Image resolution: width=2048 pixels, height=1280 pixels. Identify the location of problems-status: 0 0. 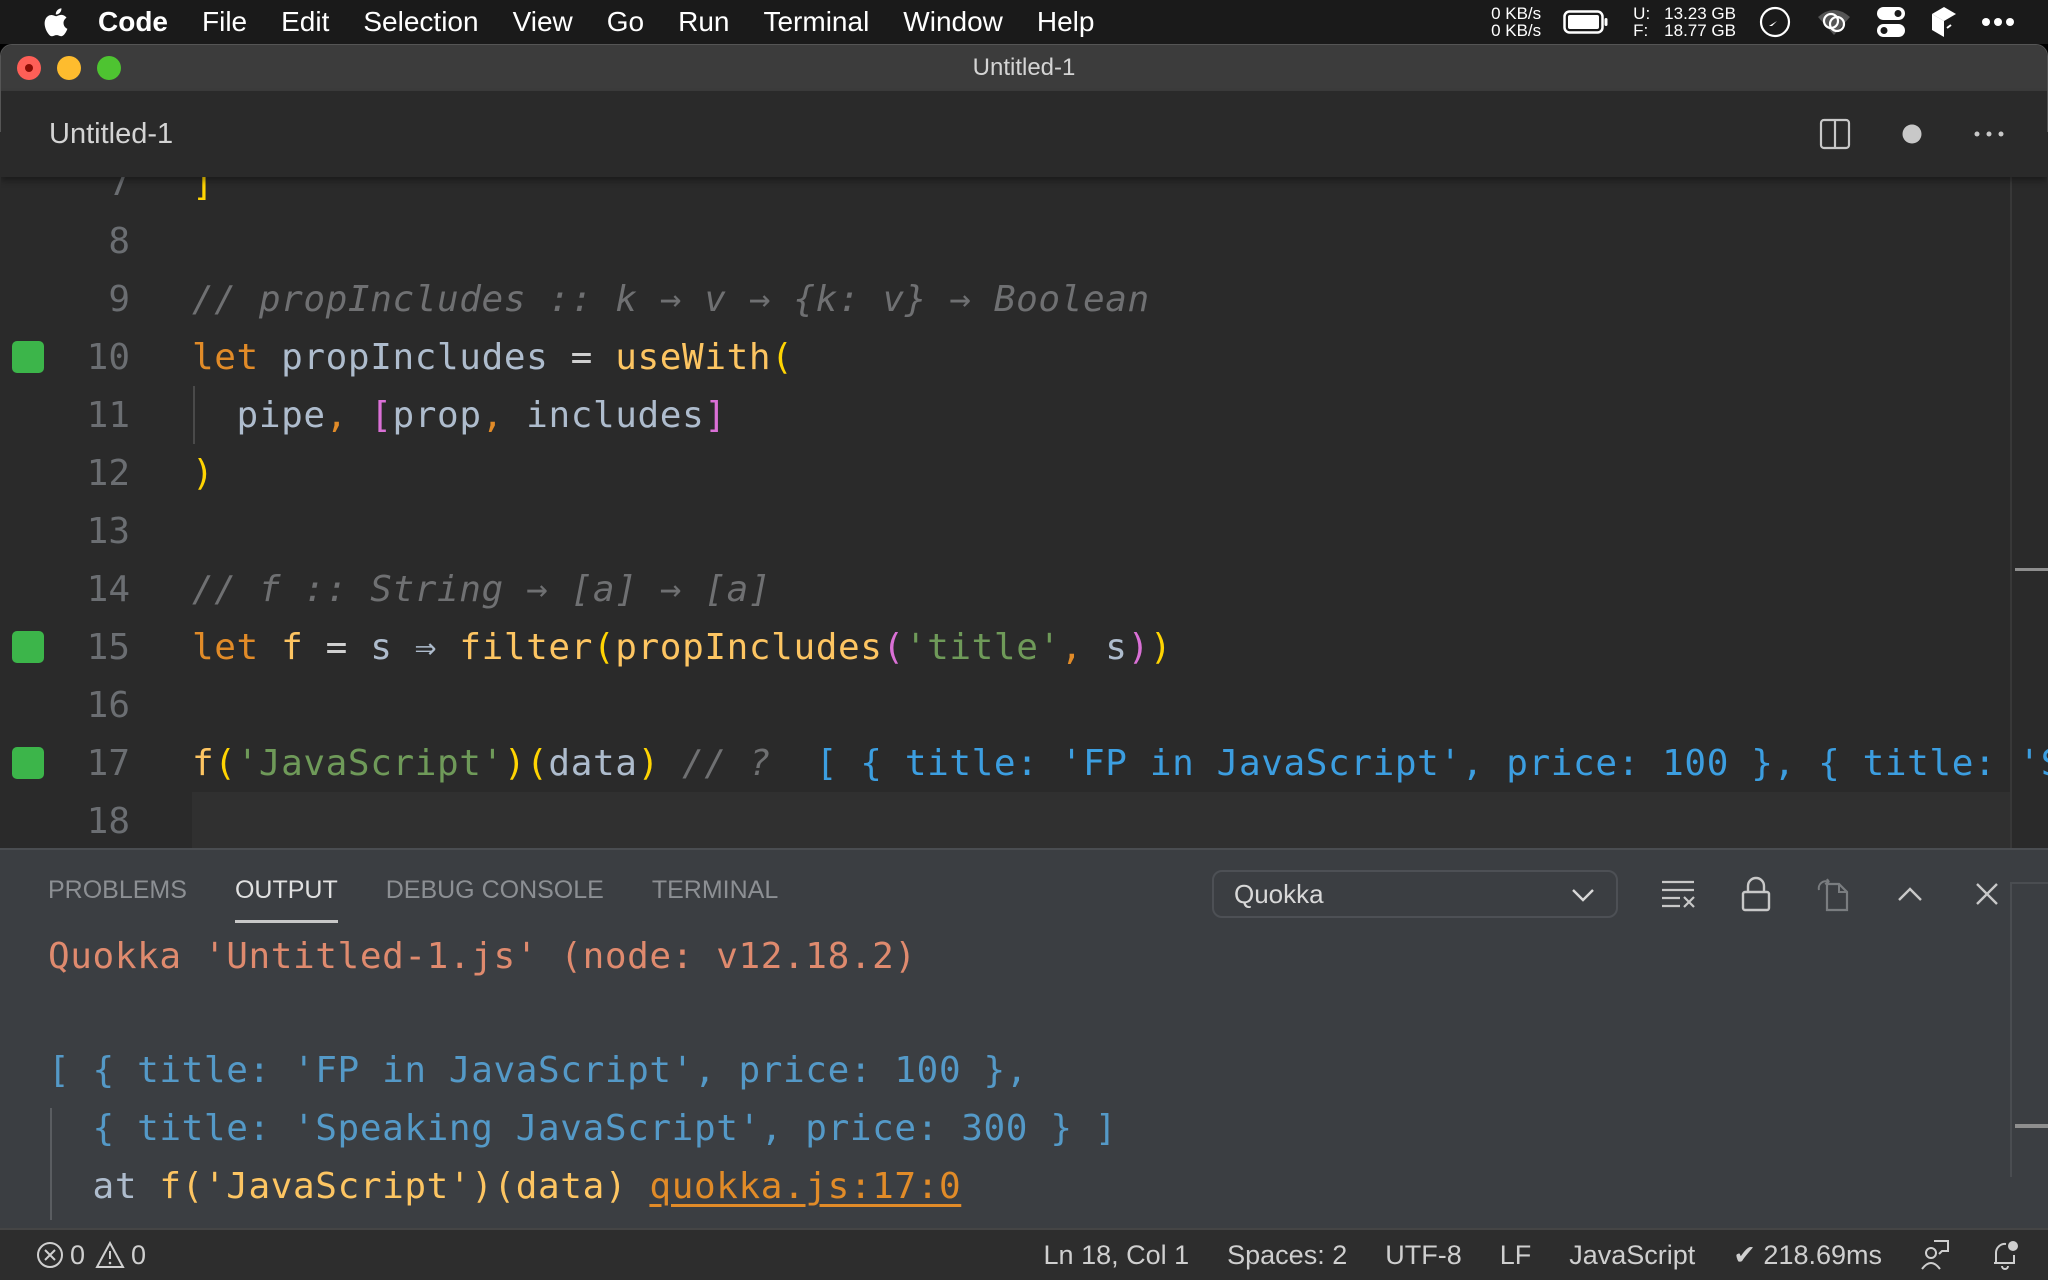
(96, 1255).